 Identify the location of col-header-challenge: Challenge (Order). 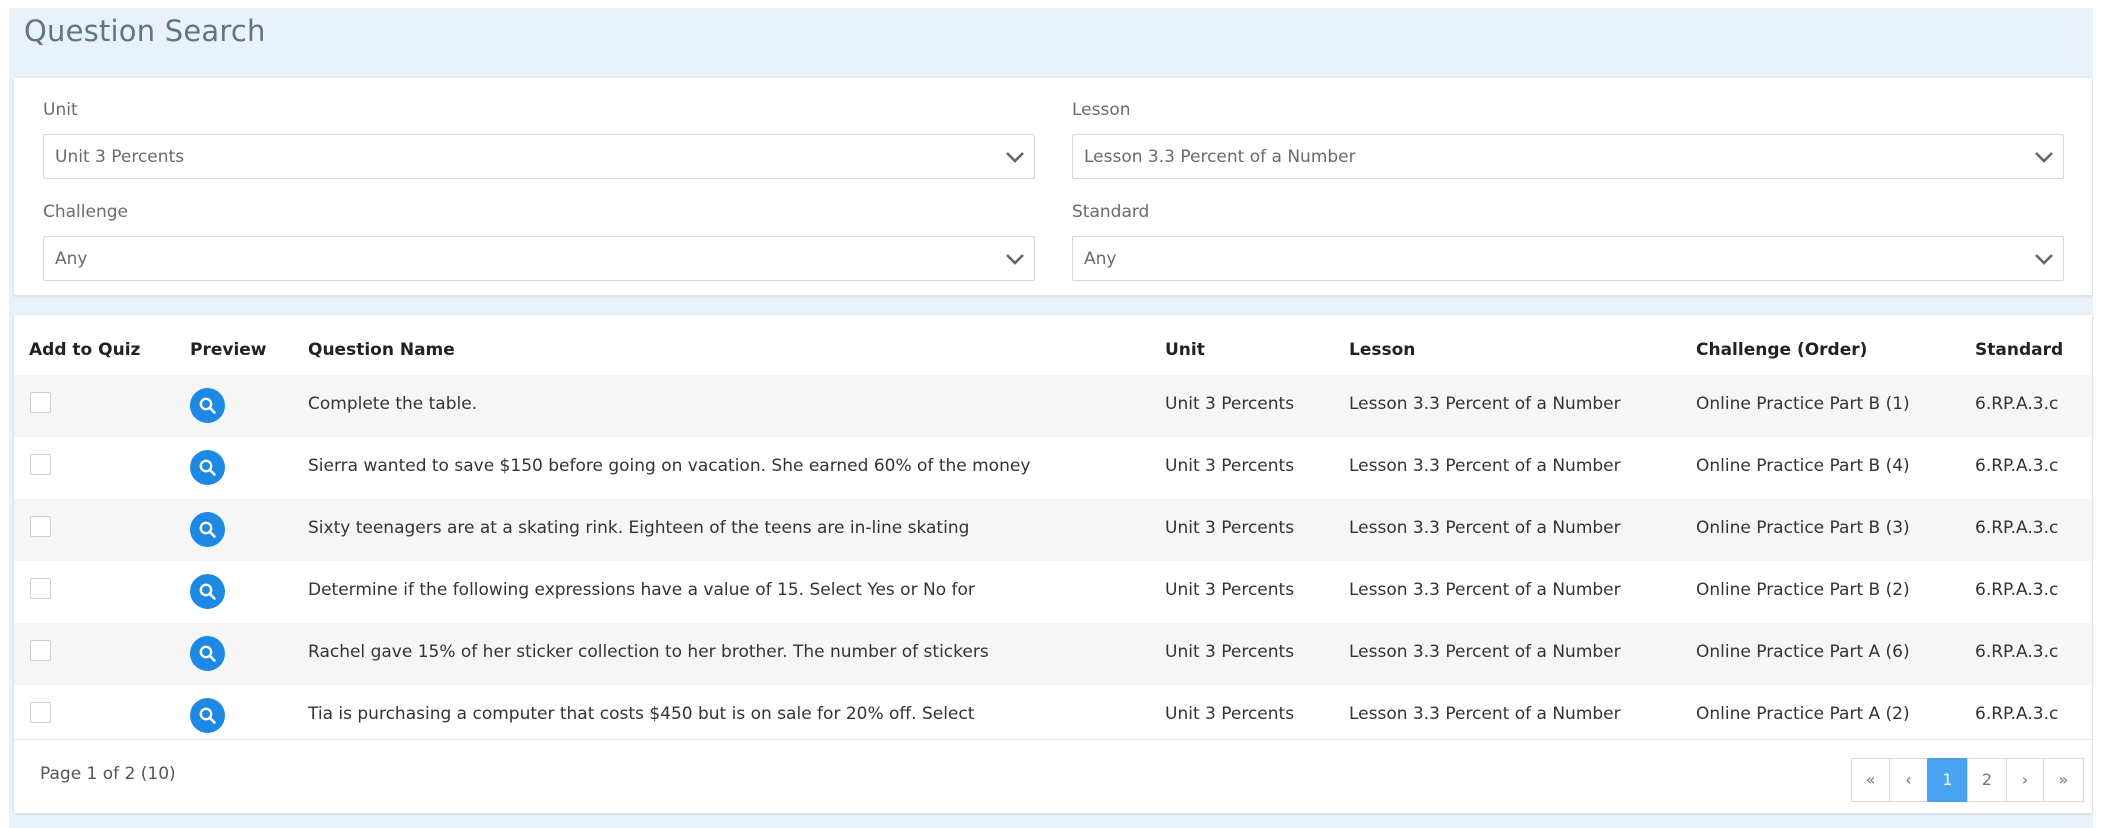
(1782, 350).